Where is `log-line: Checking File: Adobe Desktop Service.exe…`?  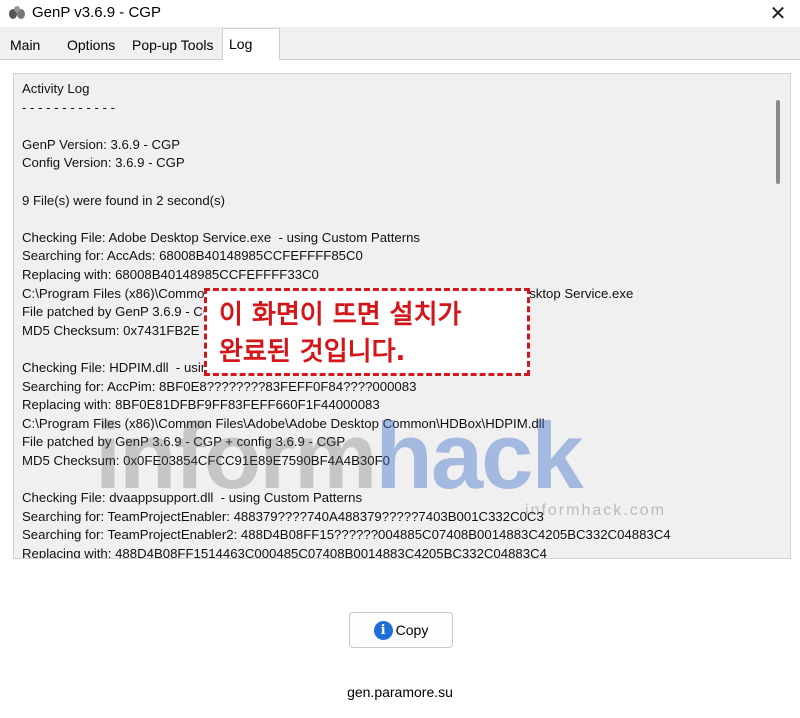 log-line: Checking File: Adobe Desktop Service.exe… is located at coordinates (221, 237).